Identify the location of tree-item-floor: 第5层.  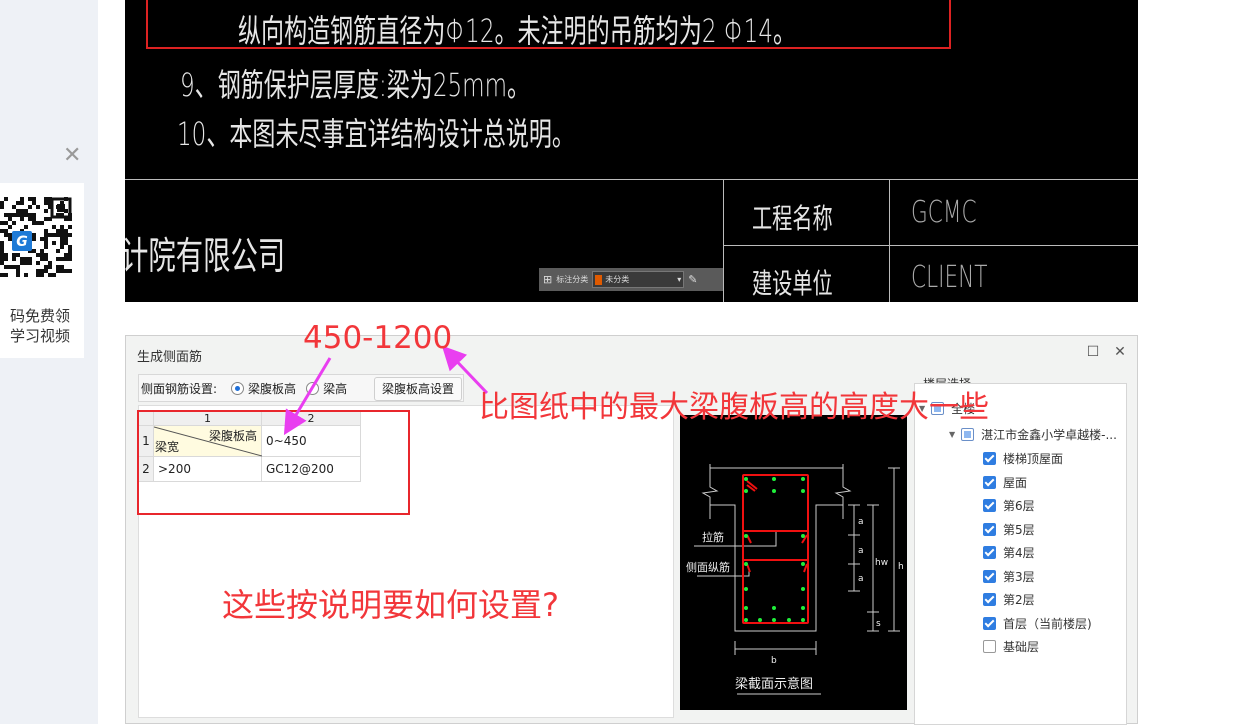
(1009, 529).